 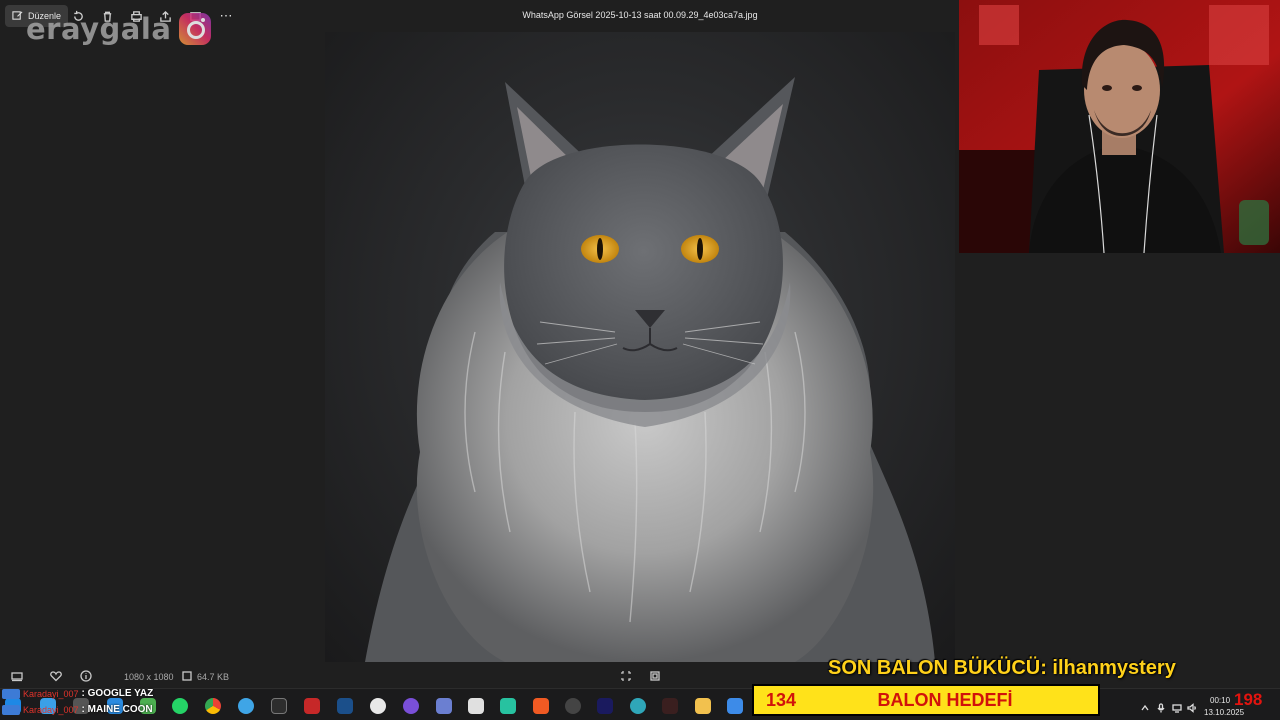 I want to click on file-size-icon, so click(x=187, y=676).